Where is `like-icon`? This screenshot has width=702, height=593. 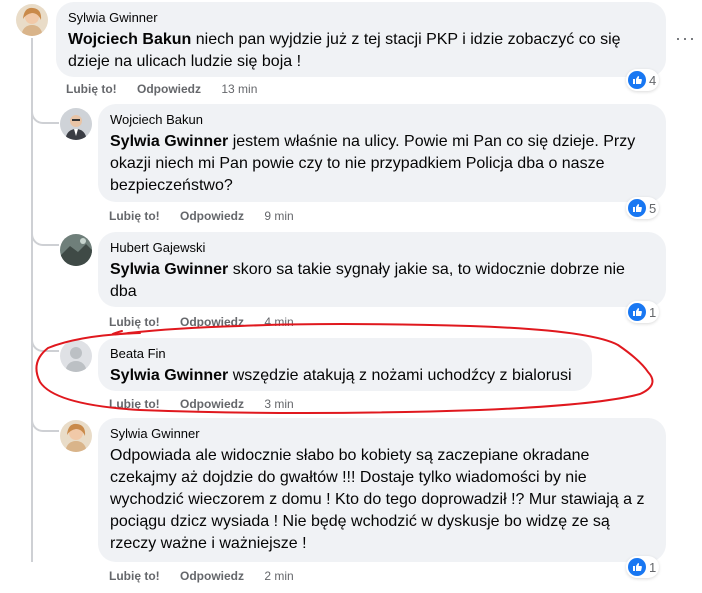 like-icon is located at coordinates (637, 567).